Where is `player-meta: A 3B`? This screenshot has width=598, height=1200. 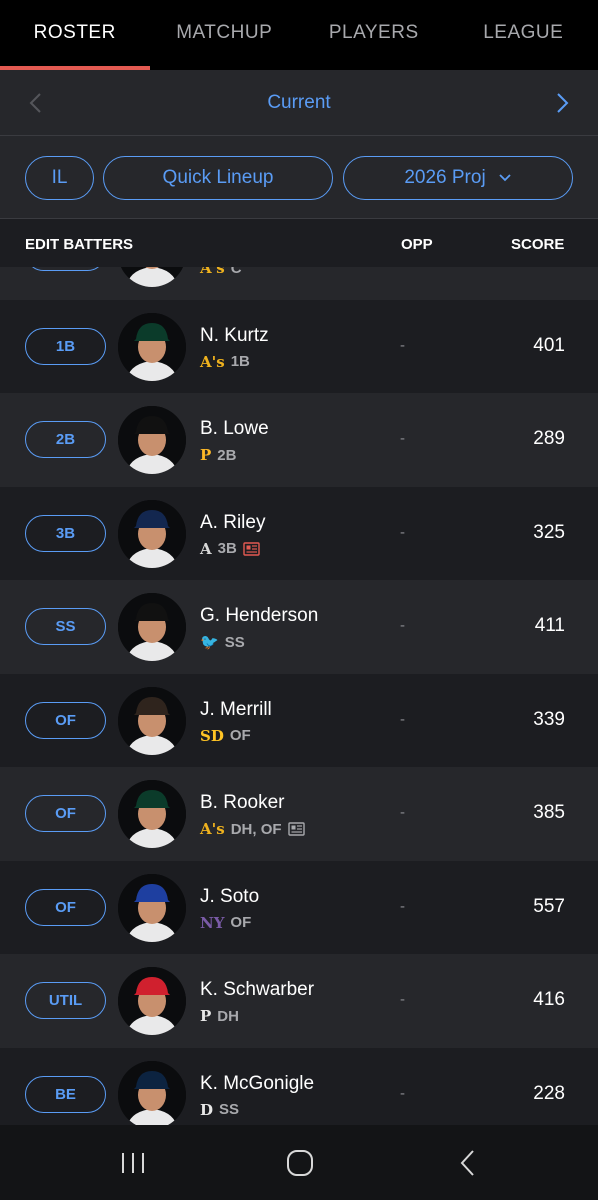
player-meta: A 3B is located at coordinates (230, 549).